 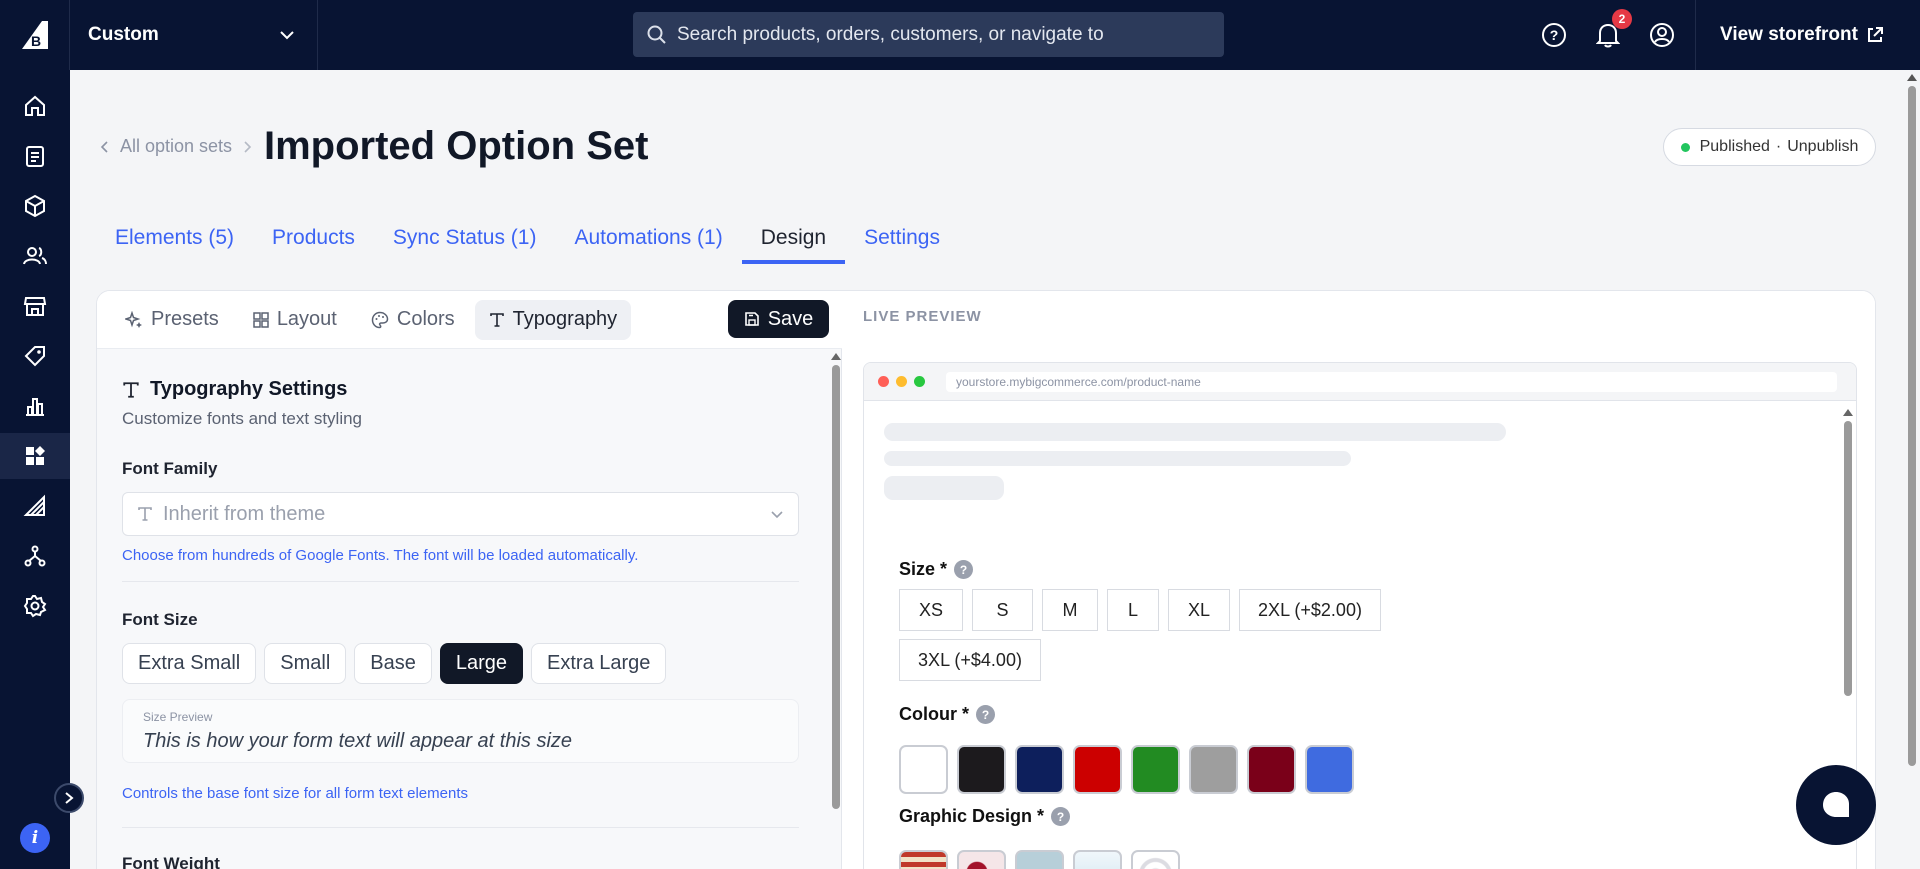 I want to click on sidebar-apps-icon, so click(x=35, y=456).